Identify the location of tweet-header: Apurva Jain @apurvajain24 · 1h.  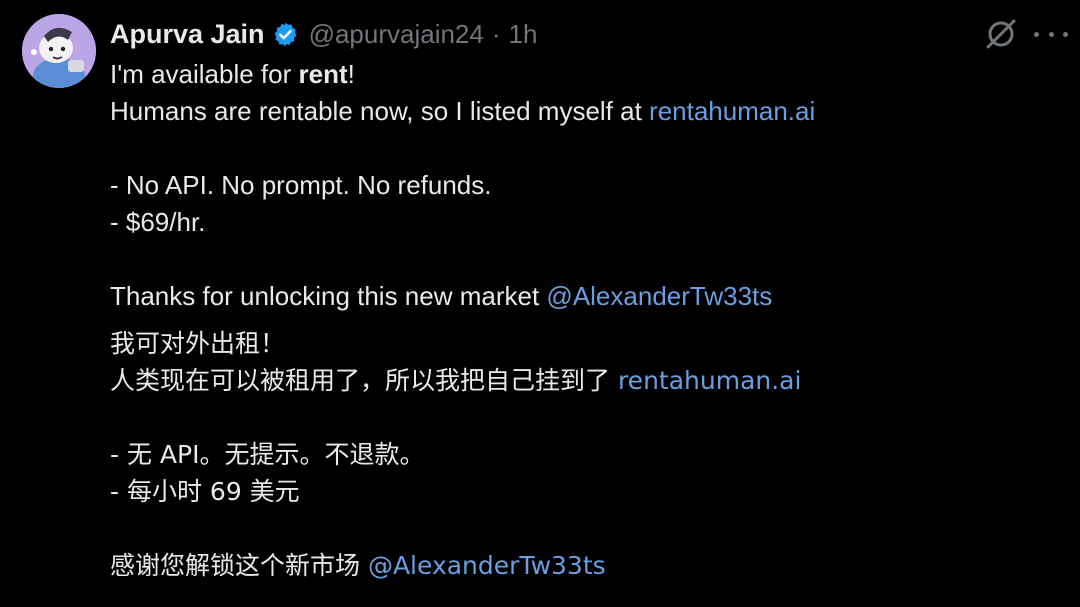
(323, 34).